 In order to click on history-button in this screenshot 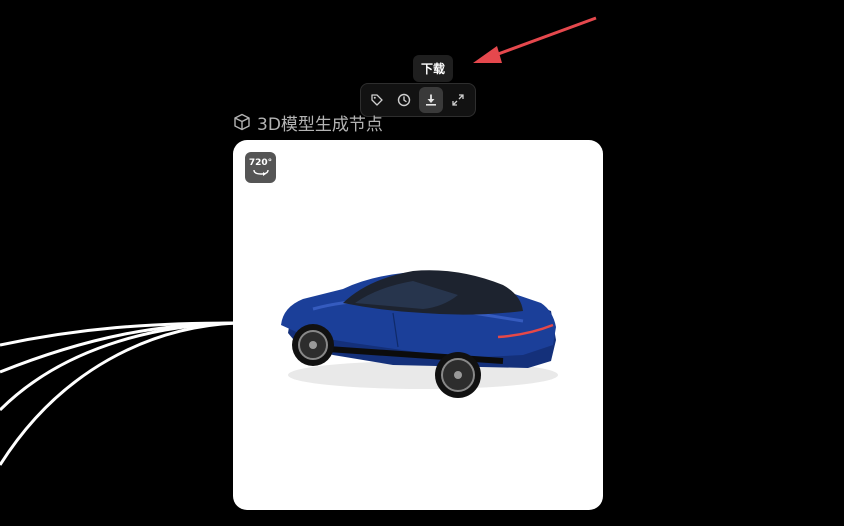, I will do `click(404, 100)`.